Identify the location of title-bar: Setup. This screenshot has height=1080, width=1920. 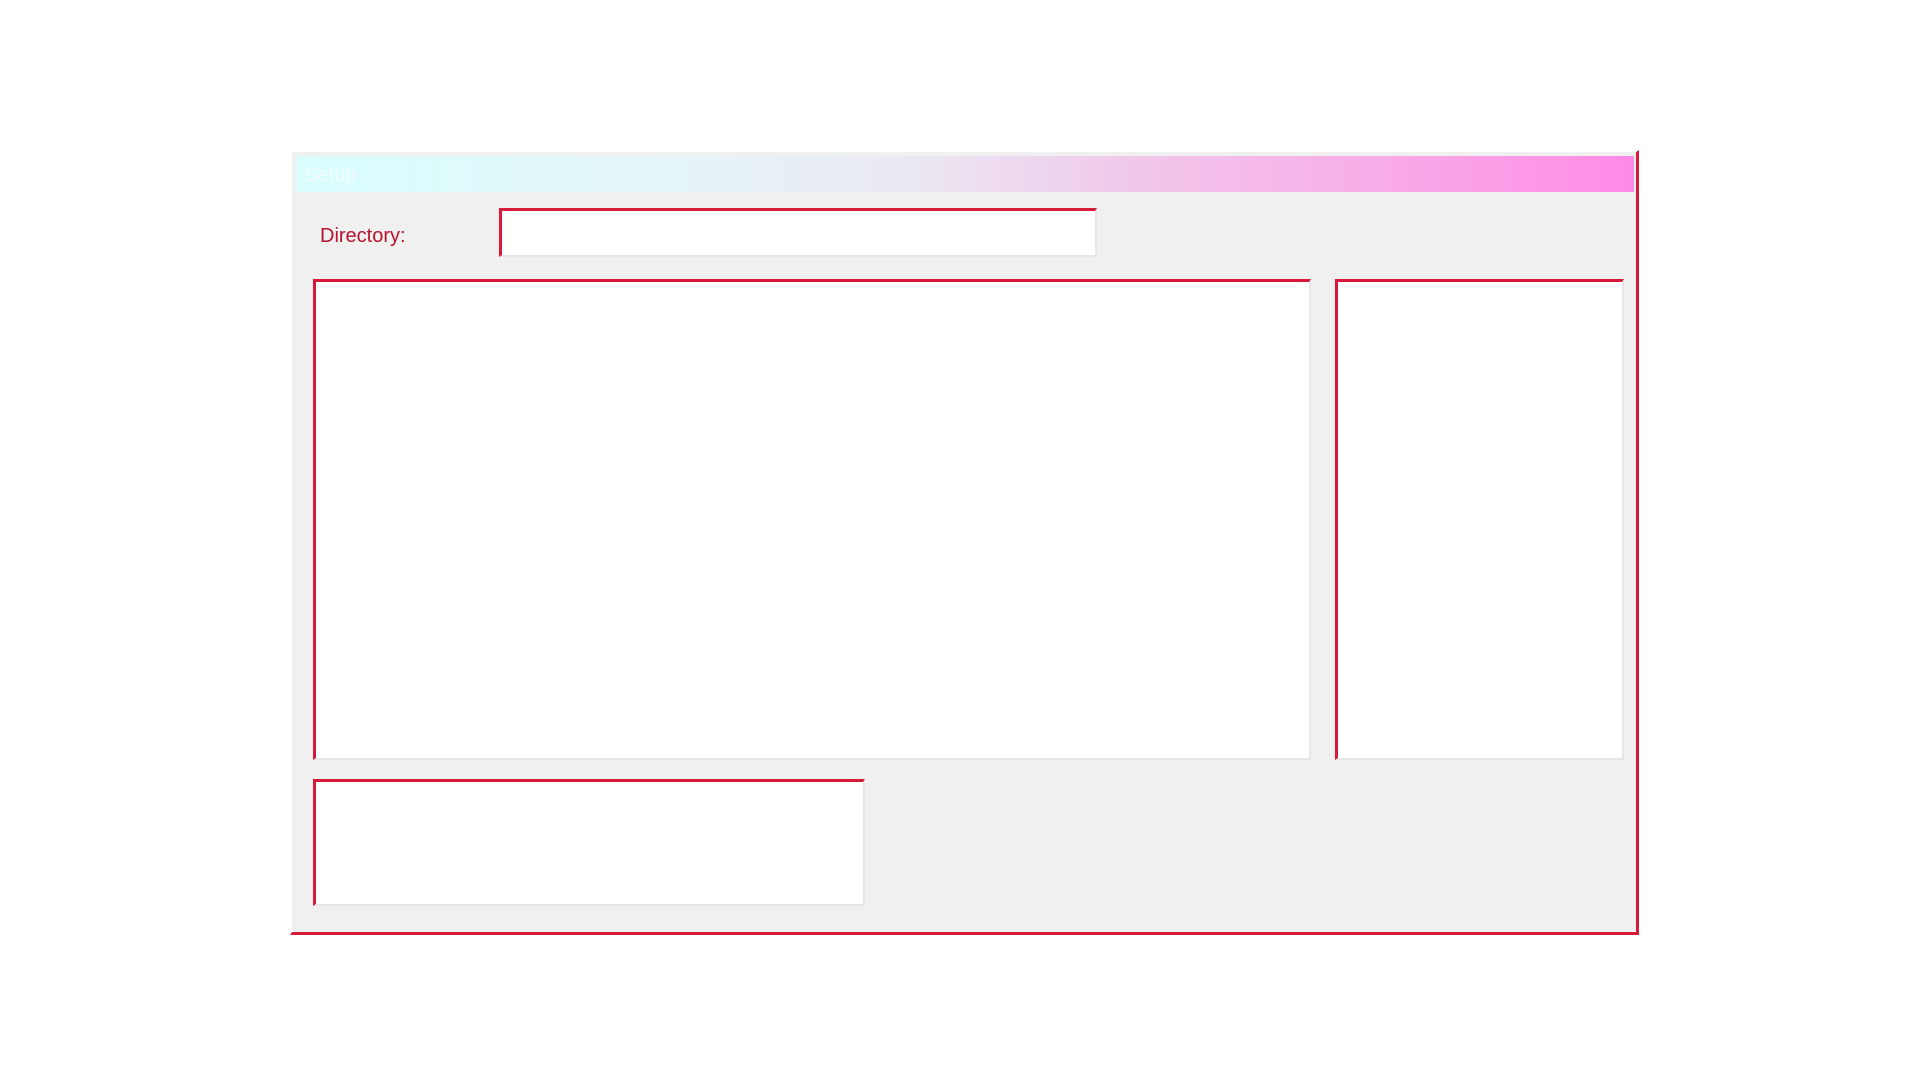
(965, 174).